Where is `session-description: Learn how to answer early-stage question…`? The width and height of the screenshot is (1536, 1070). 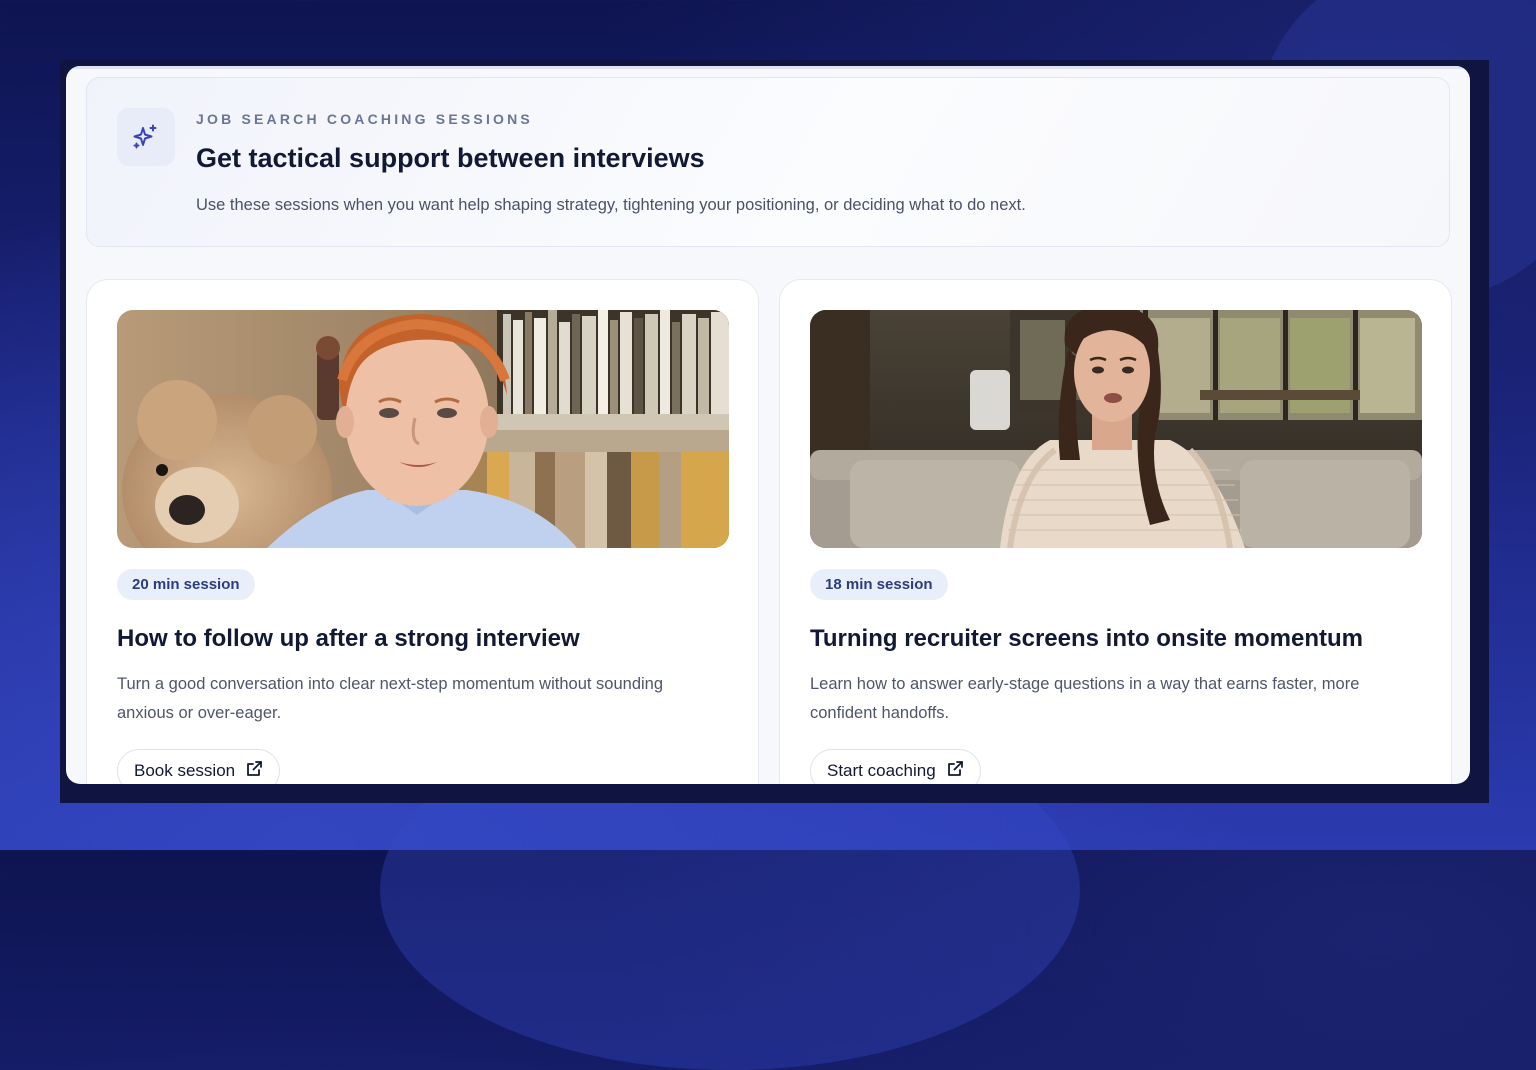
session-description: Learn how to answer early-stage question… is located at coordinates (1085, 698).